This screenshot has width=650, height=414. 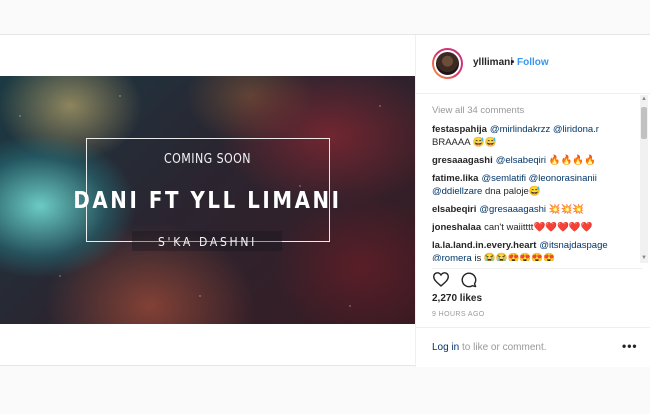 I want to click on comment-item: elsabeqiri @gresaaagashi 💥💥💥, so click(x=535, y=209).